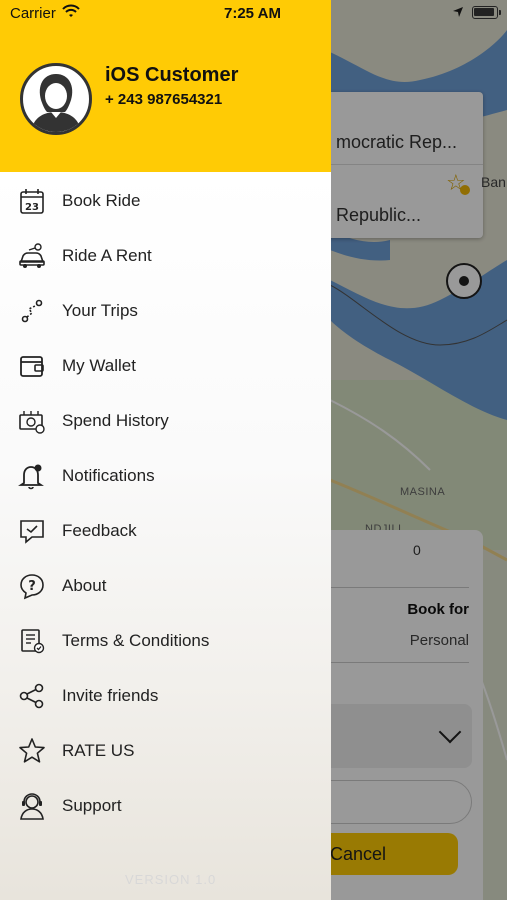  Describe the element at coordinates (32, 207) in the screenshot. I see `svg-text: 23` at that location.